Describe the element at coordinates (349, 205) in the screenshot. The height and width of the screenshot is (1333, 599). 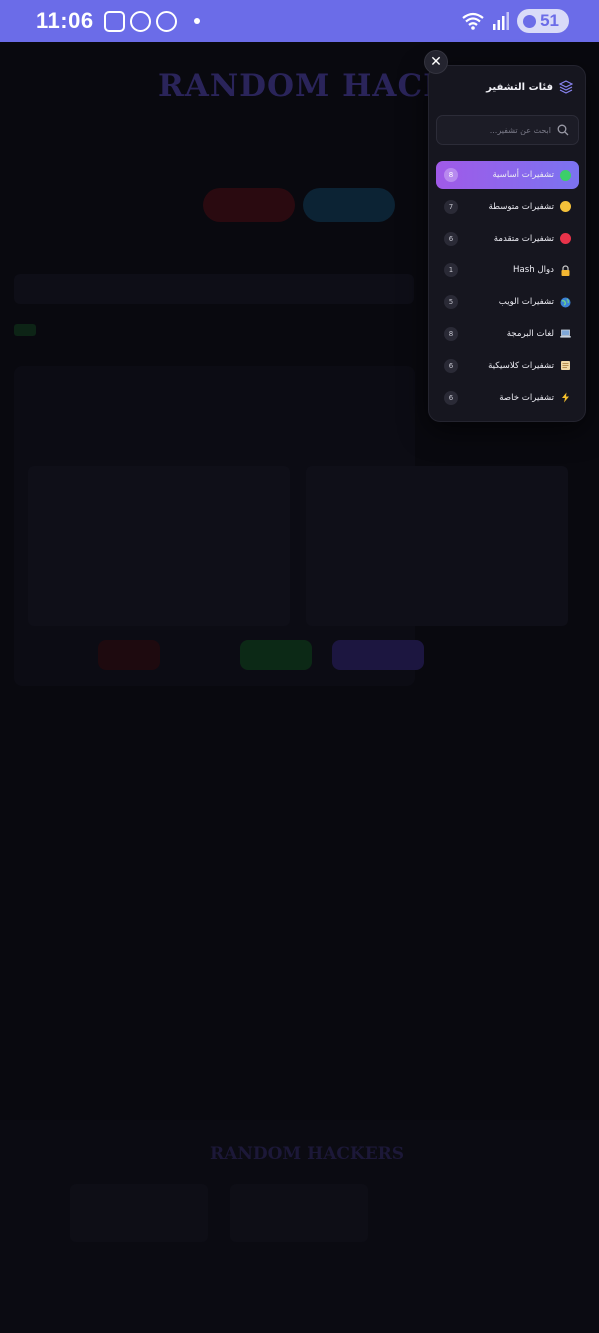
I see `telegram-button` at that location.